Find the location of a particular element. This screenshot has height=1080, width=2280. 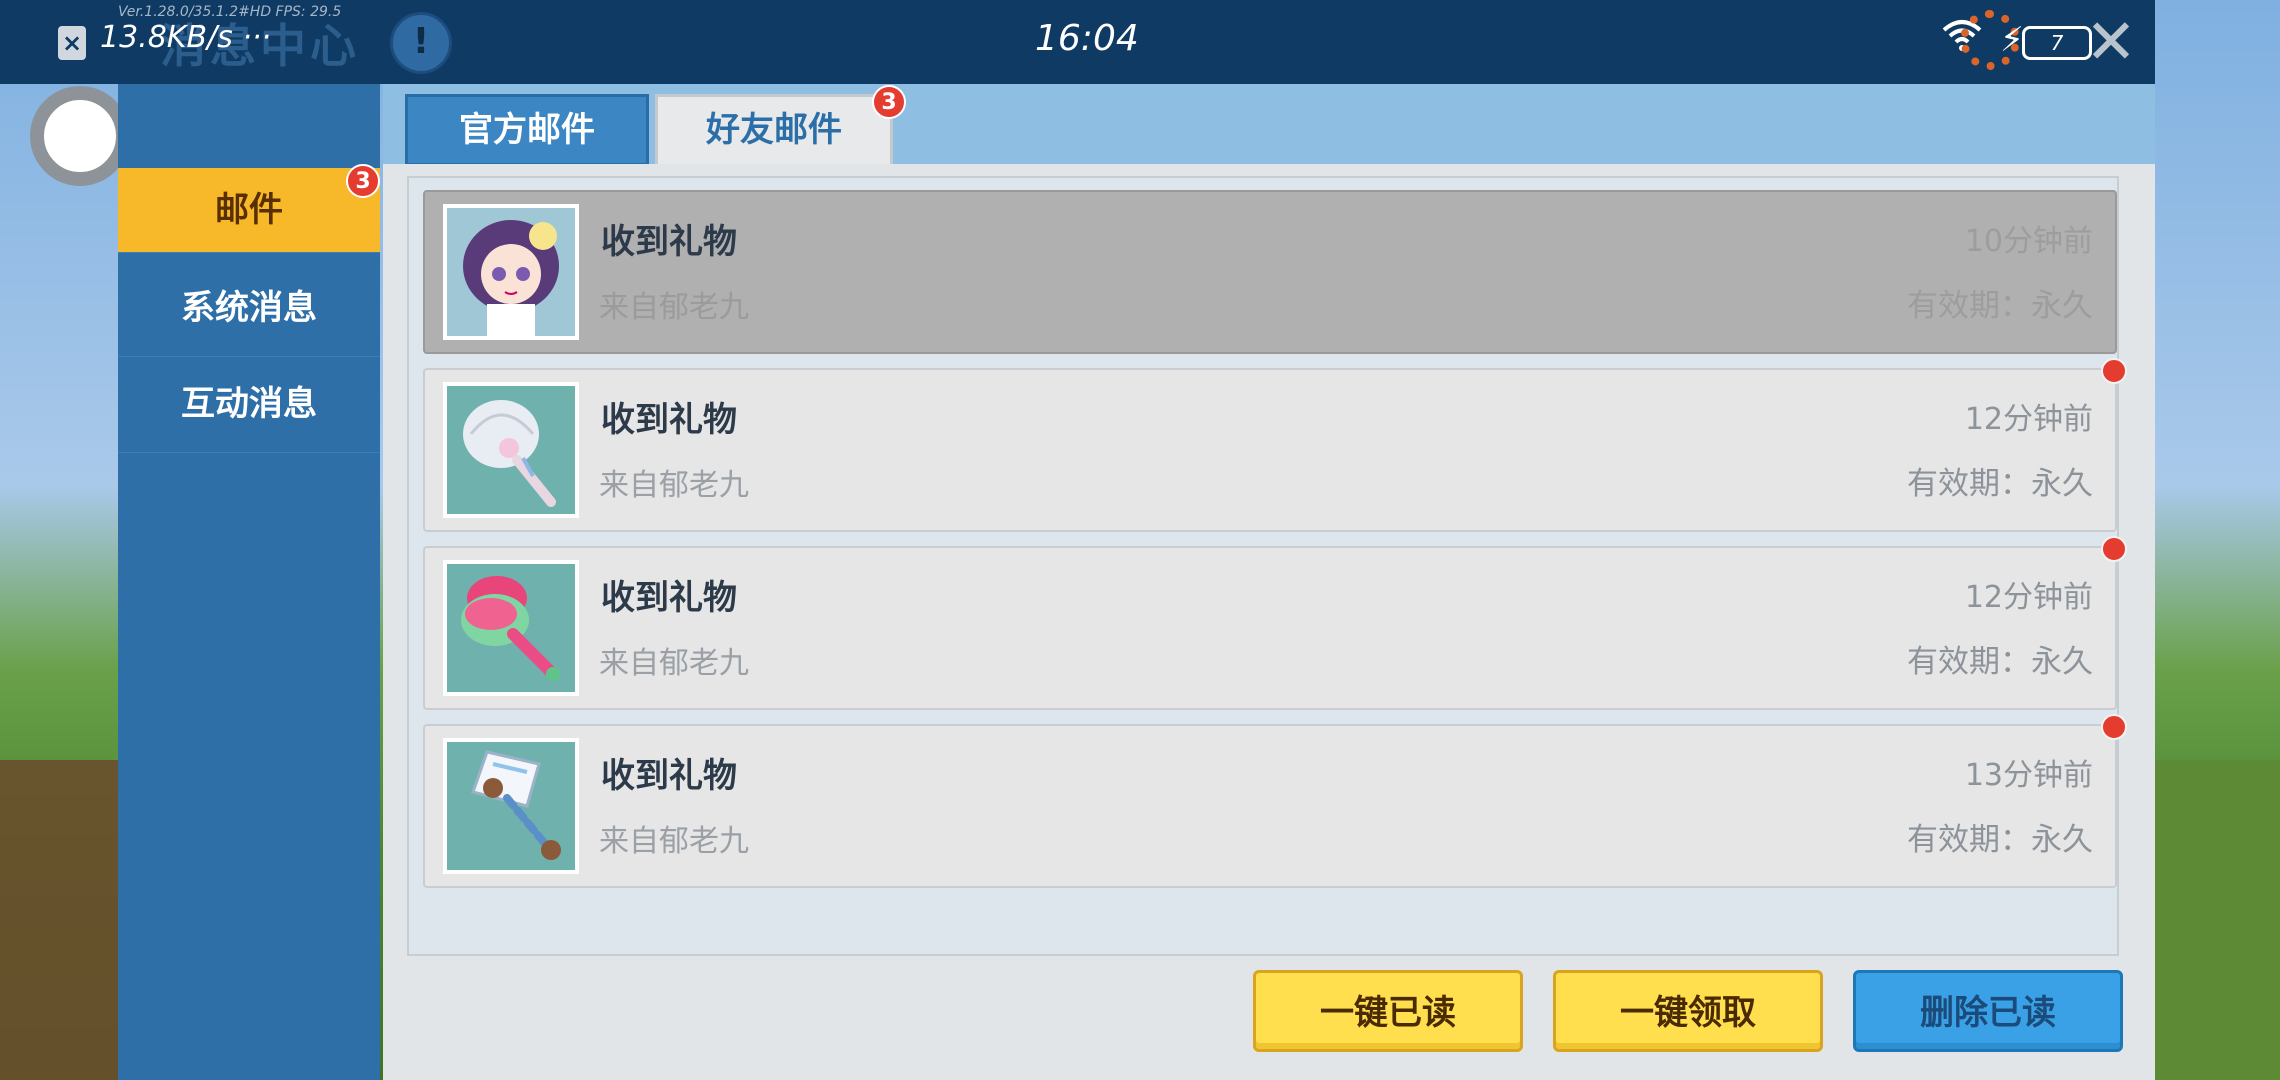

info-icon: ! is located at coordinates (421, 43).